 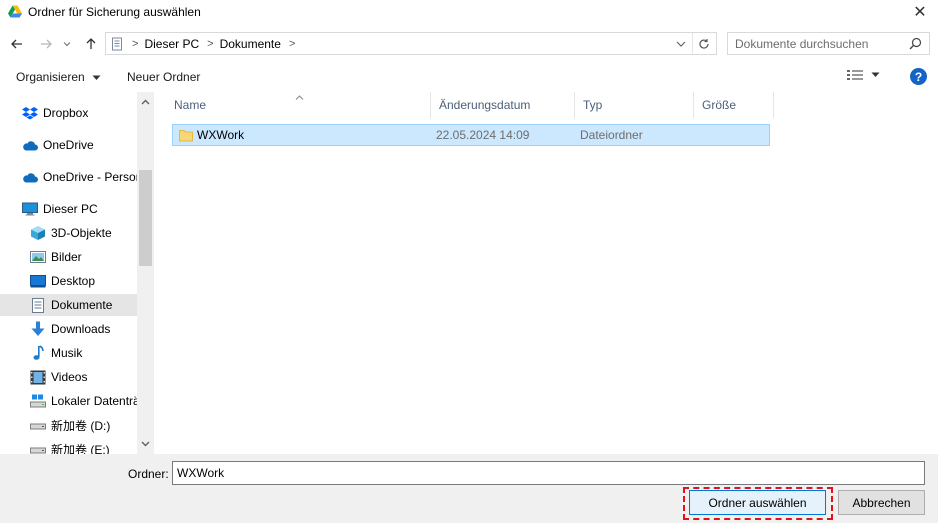 I want to click on video-icon, so click(x=38, y=377).